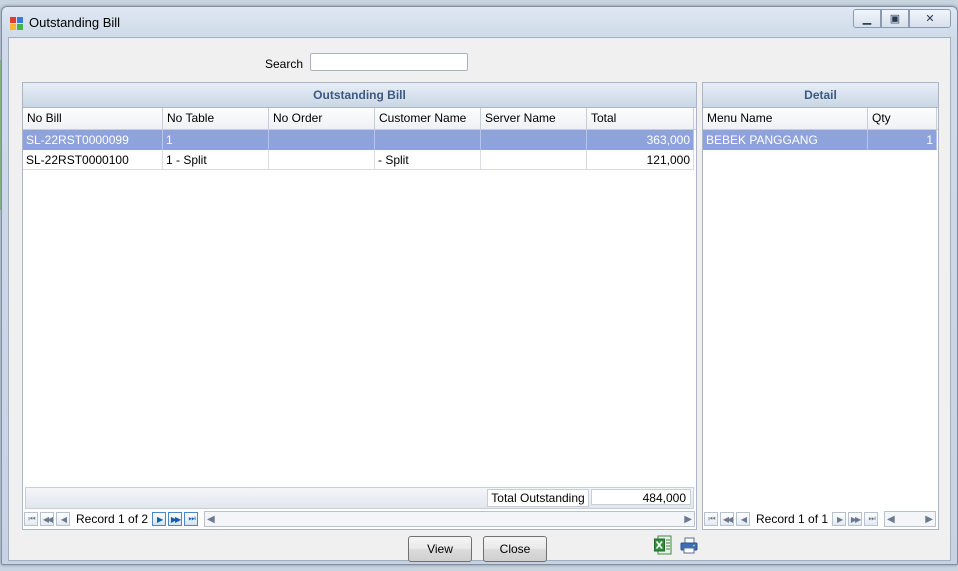 This screenshot has width=958, height=571. What do you see at coordinates (910, 519) in the screenshot?
I see `detail-horizontal-scrollbar: ◀ ▶` at bounding box center [910, 519].